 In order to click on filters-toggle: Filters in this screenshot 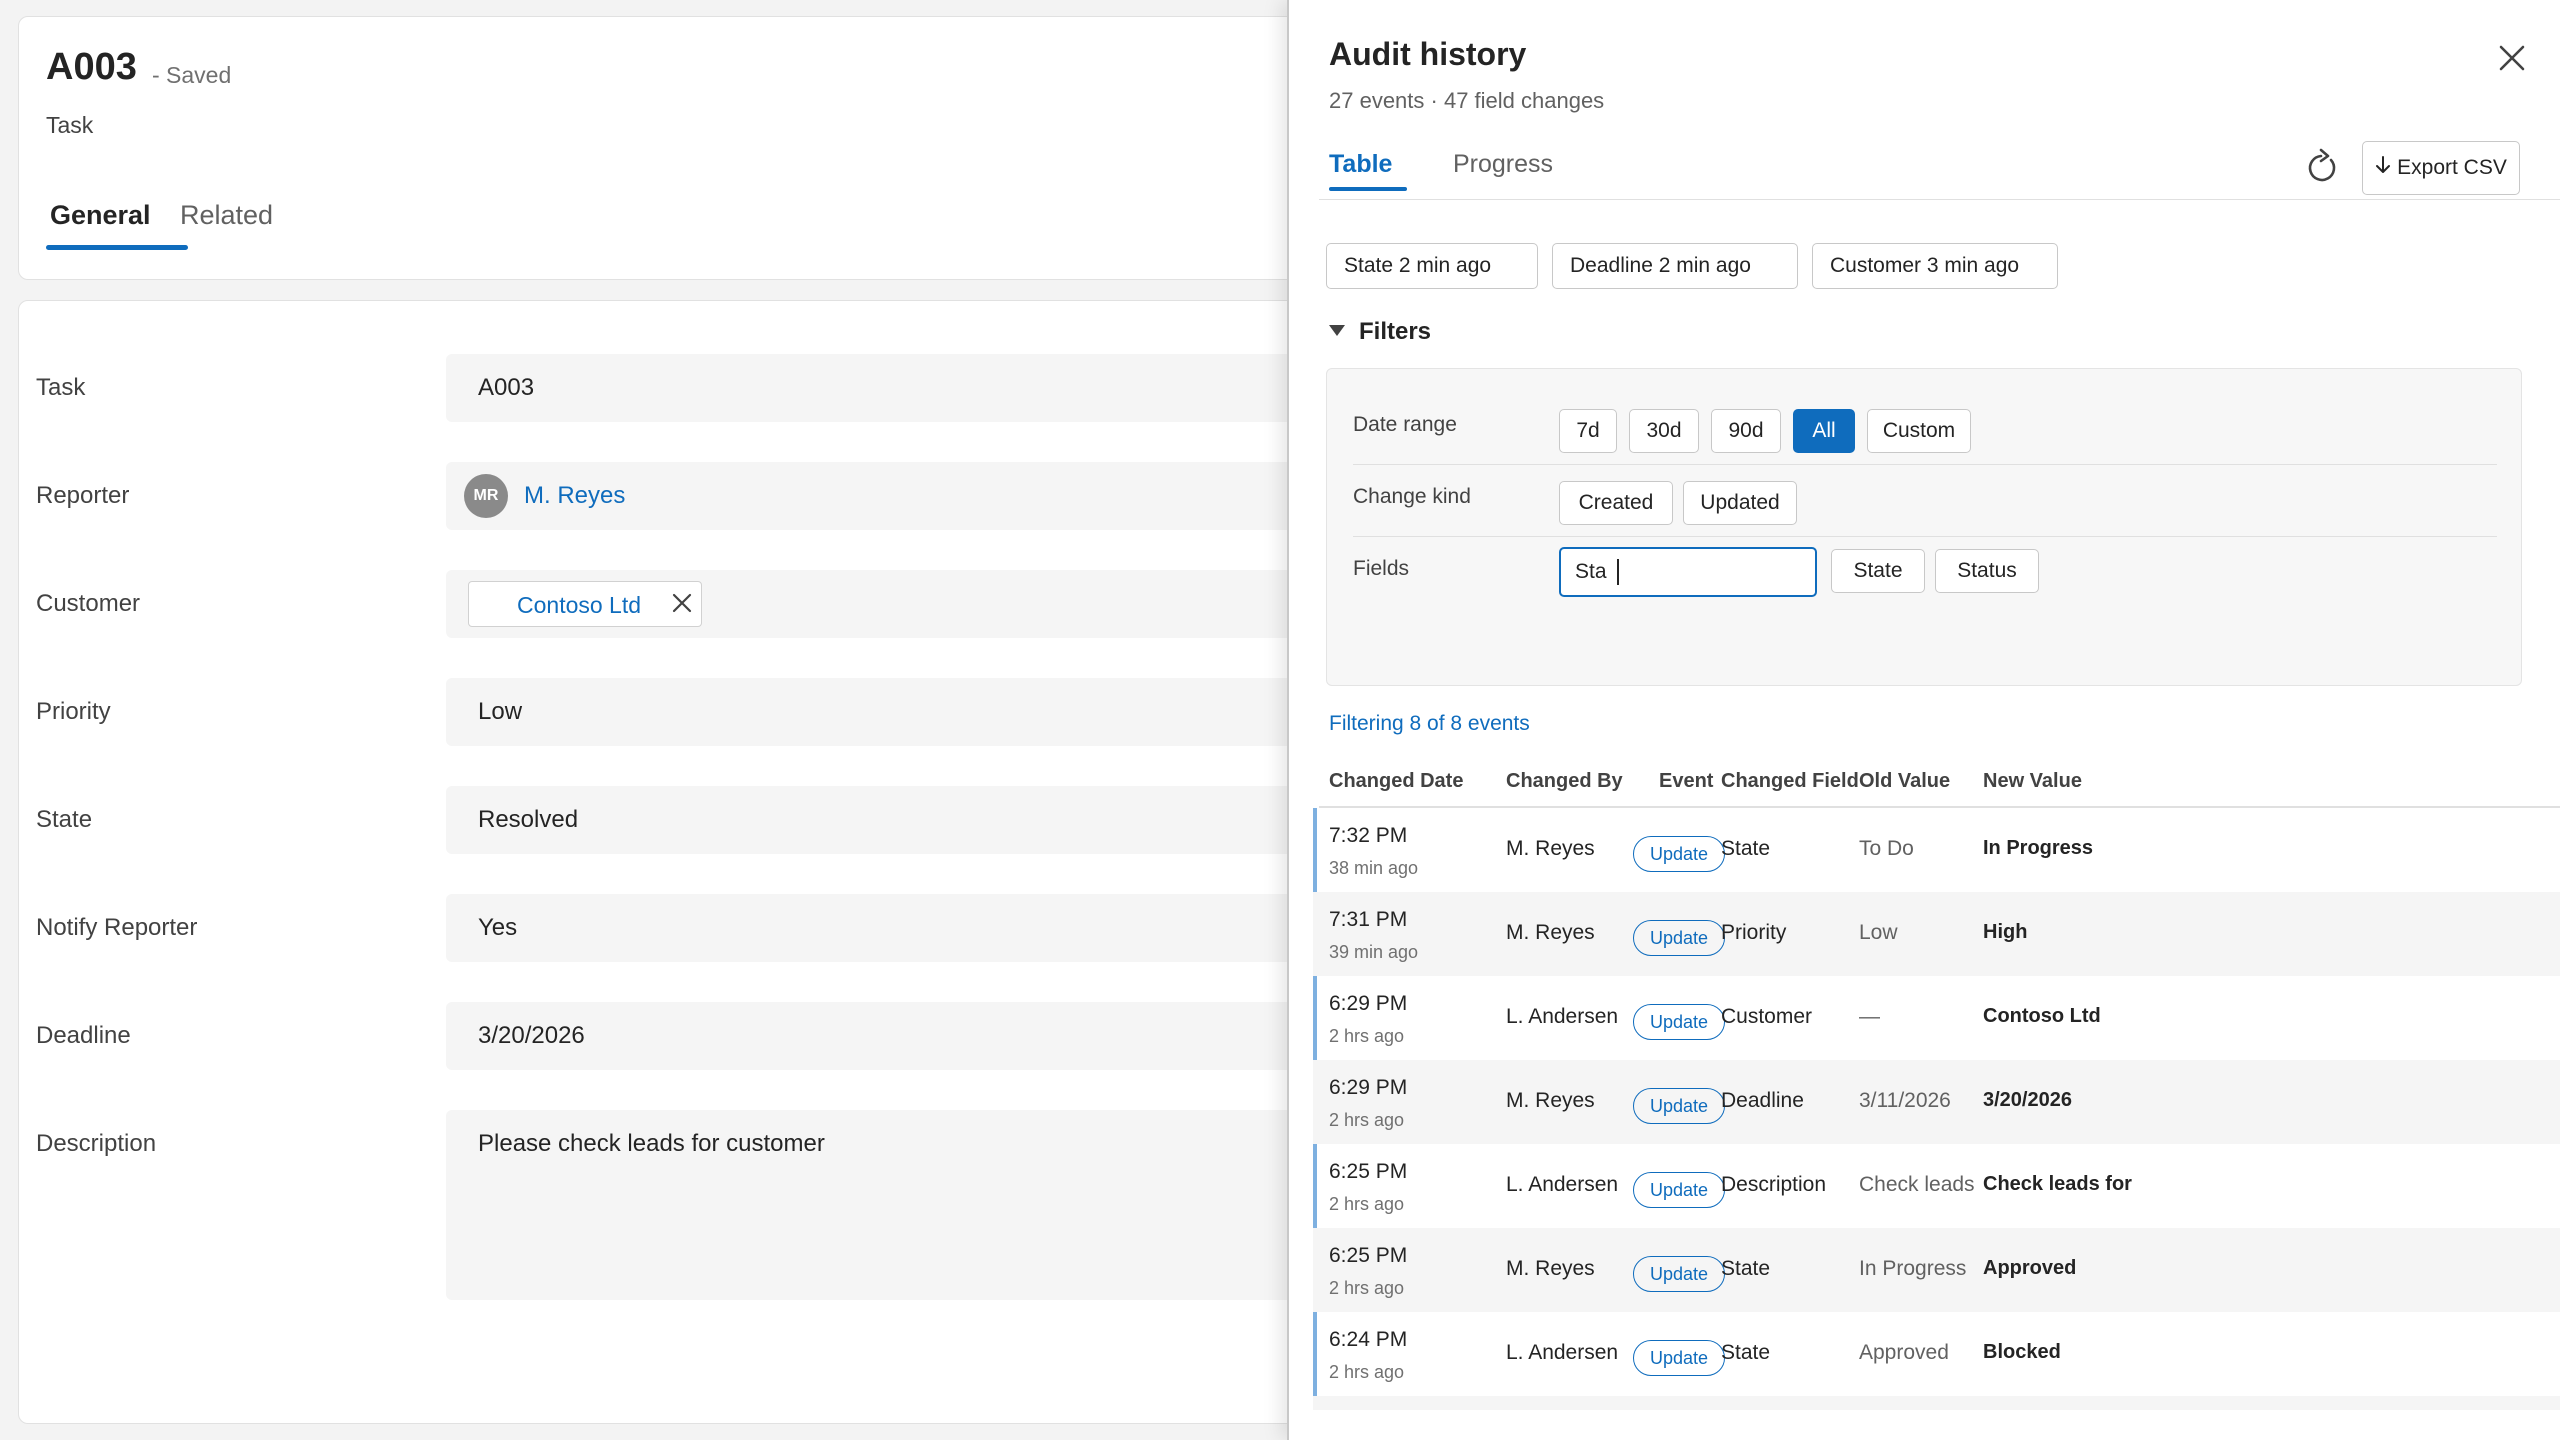, I will do `click(1380, 332)`.